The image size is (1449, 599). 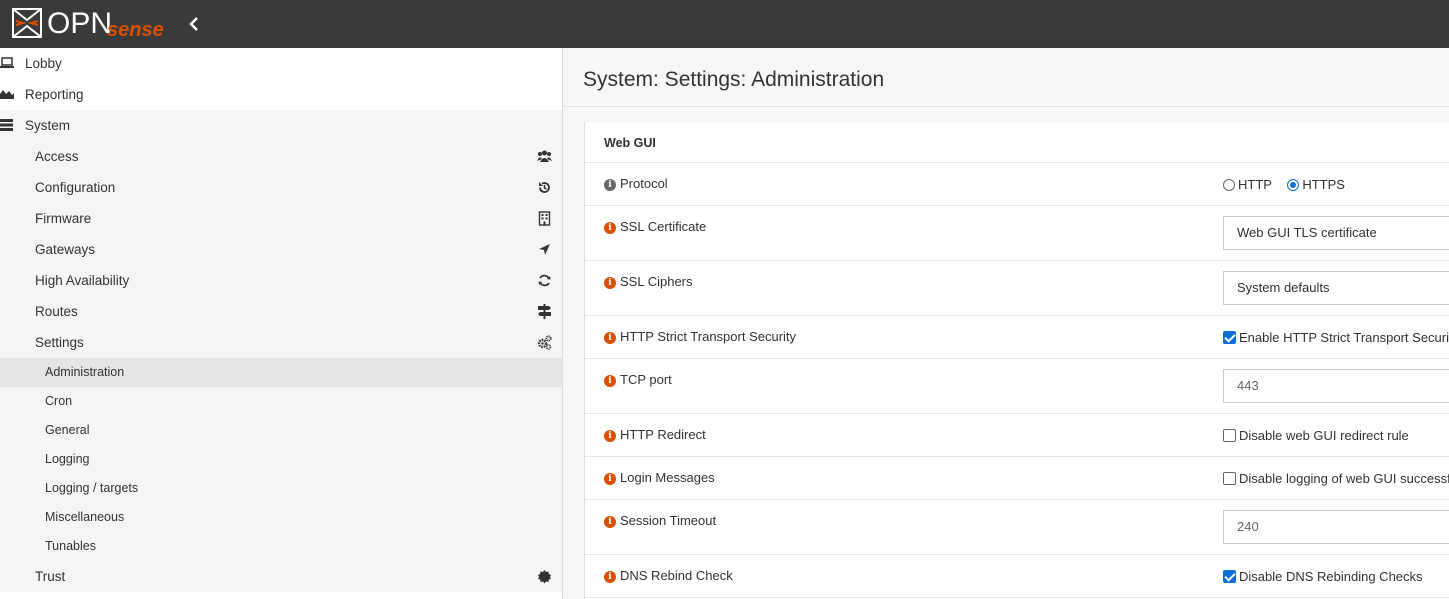 I want to click on dns-rebind-checkbox, so click(x=1229, y=576).